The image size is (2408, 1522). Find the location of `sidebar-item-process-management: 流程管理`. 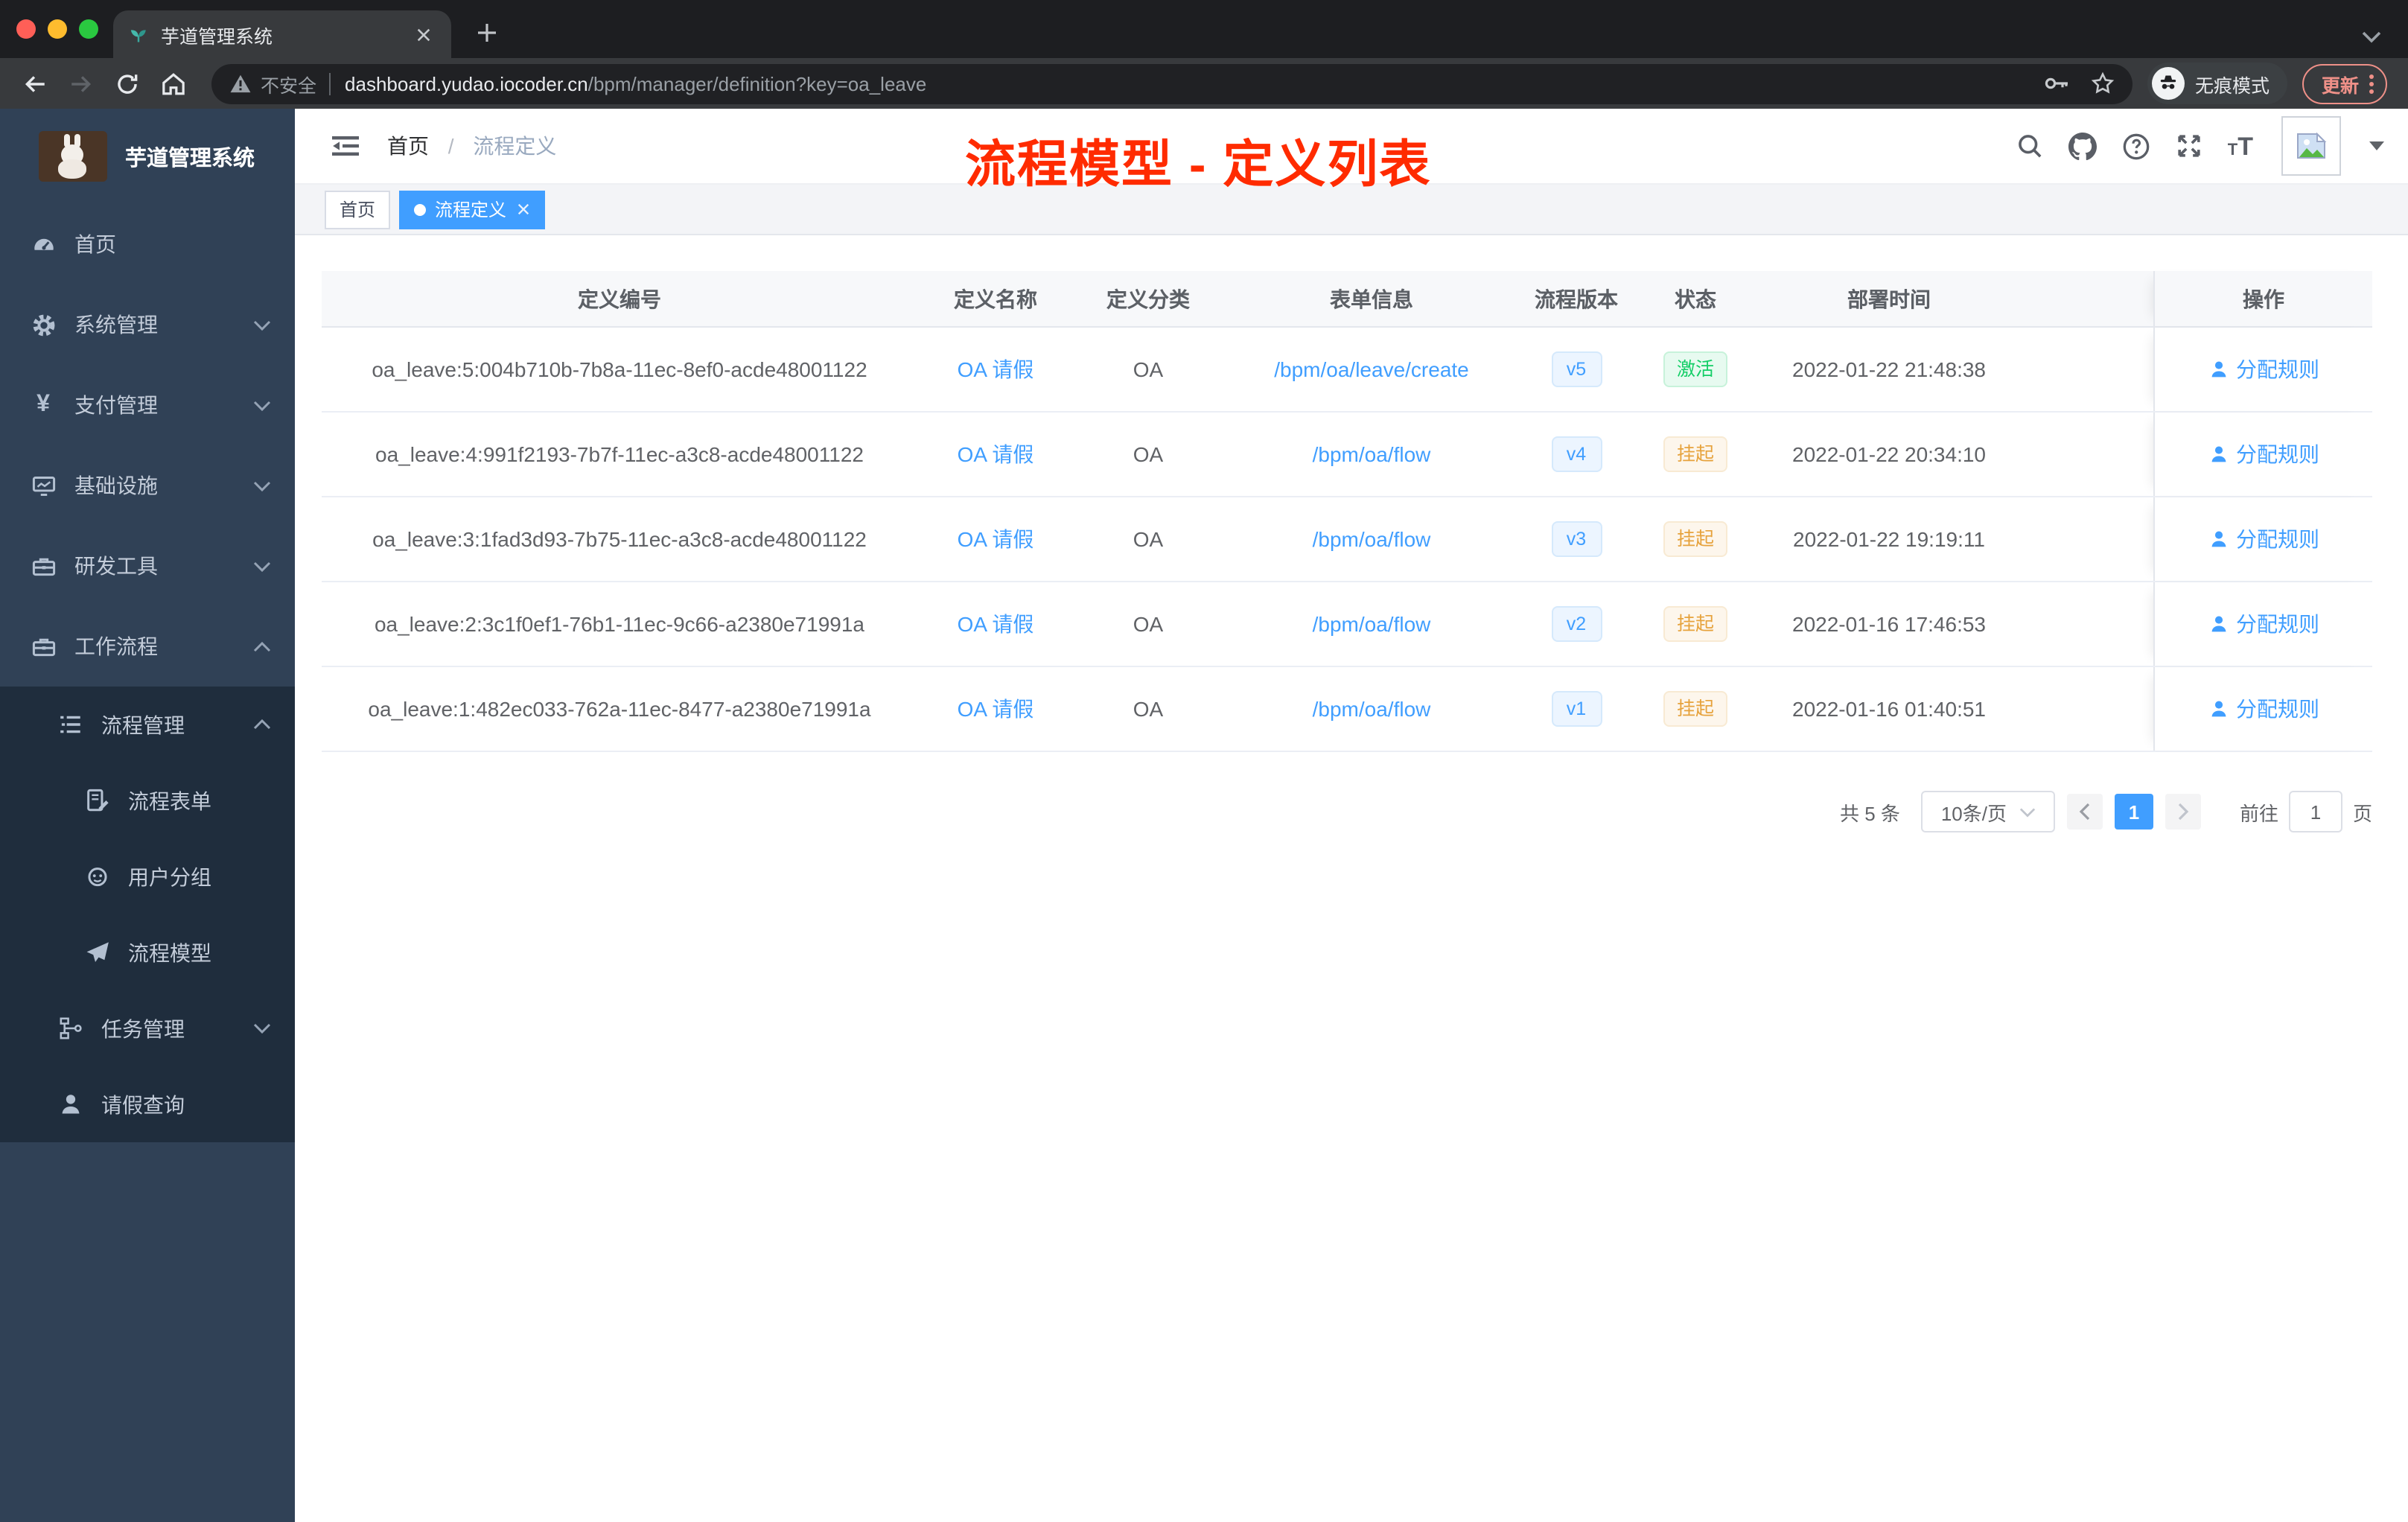

sidebar-item-process-management: 流程管理 is located at coordinates (147, 724).